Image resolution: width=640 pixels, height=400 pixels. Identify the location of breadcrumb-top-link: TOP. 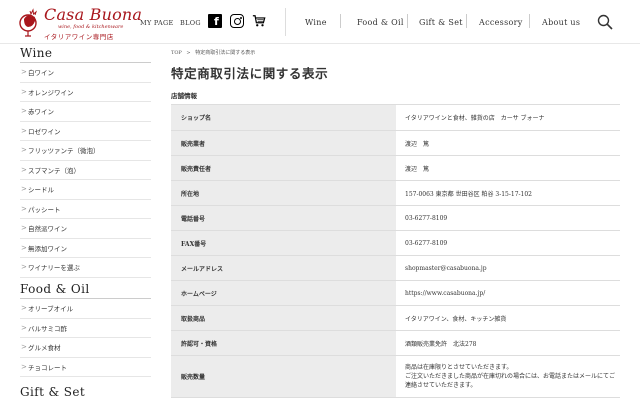
(176, 53).